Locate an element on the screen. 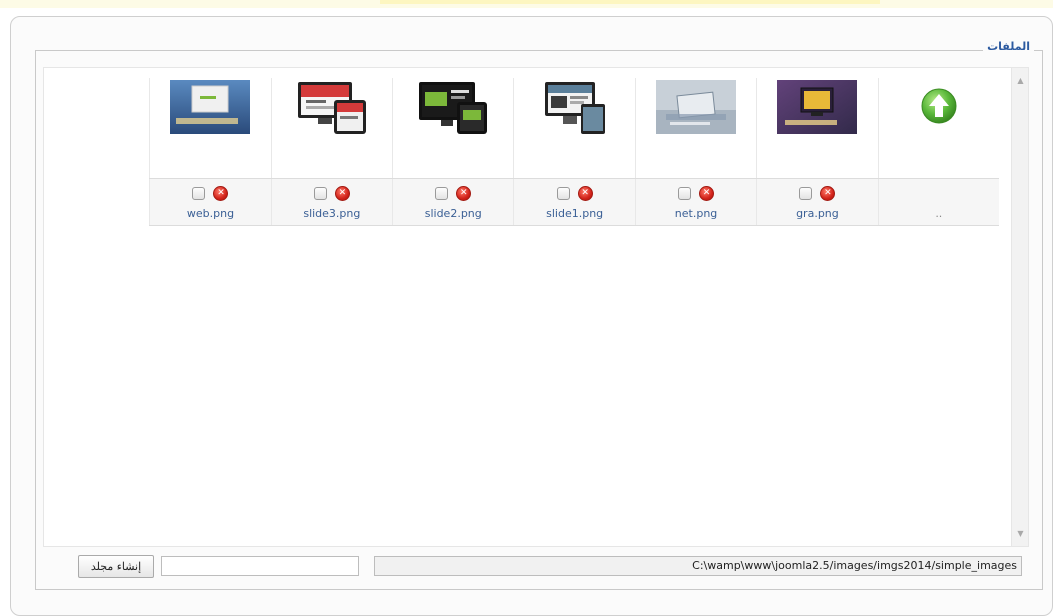 The image size is (1053, 616). file-name: web.png is located at coordinates (210, 213).